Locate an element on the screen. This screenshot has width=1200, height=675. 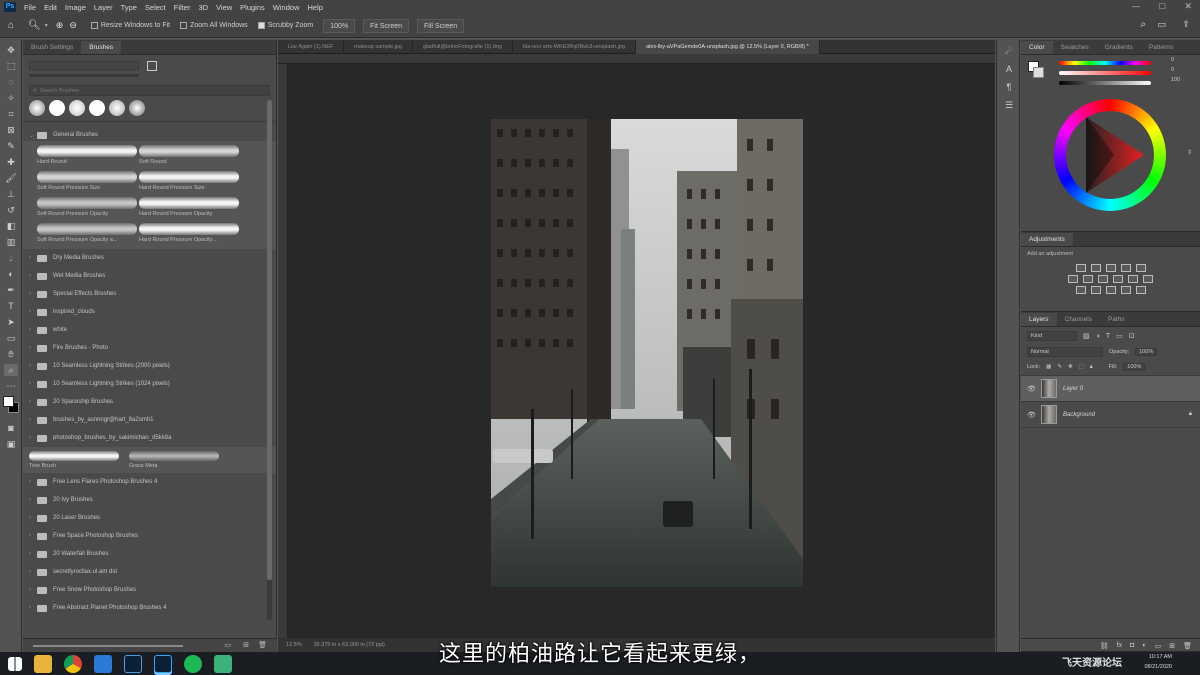
move-tool-icon: ✥ is located at coordinates (11, 50).